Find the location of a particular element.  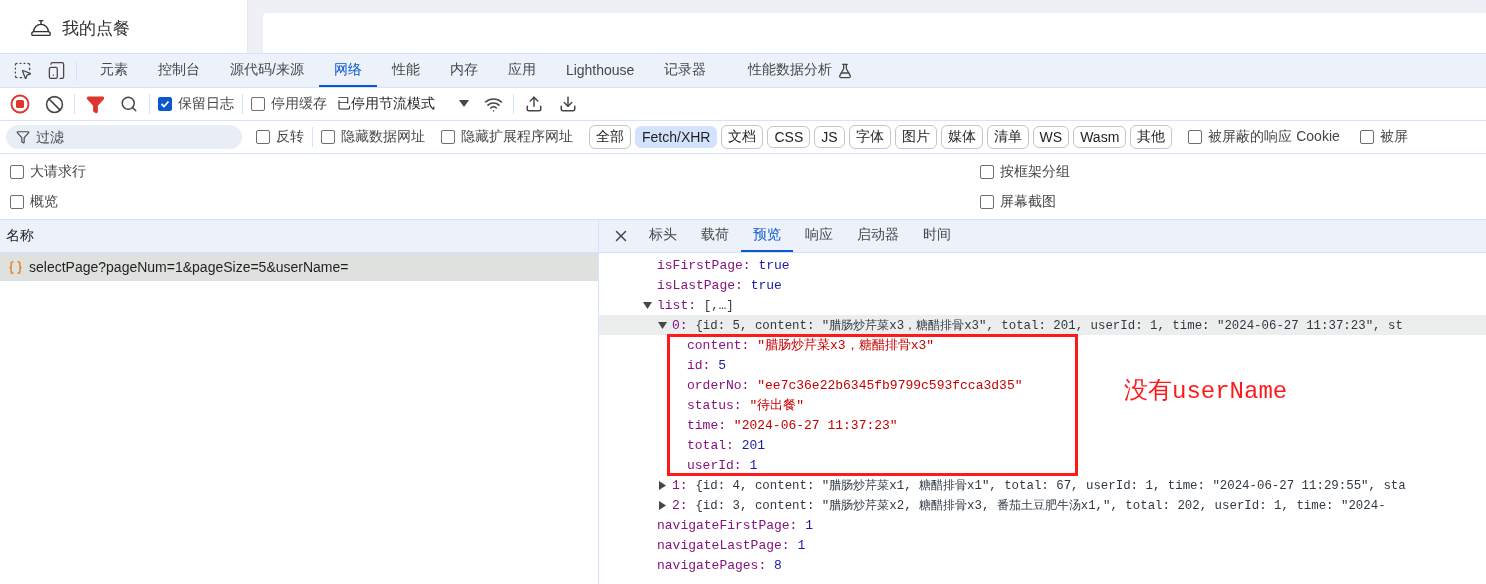

panel-tab: 元素 is located at coordinates (114, 70).